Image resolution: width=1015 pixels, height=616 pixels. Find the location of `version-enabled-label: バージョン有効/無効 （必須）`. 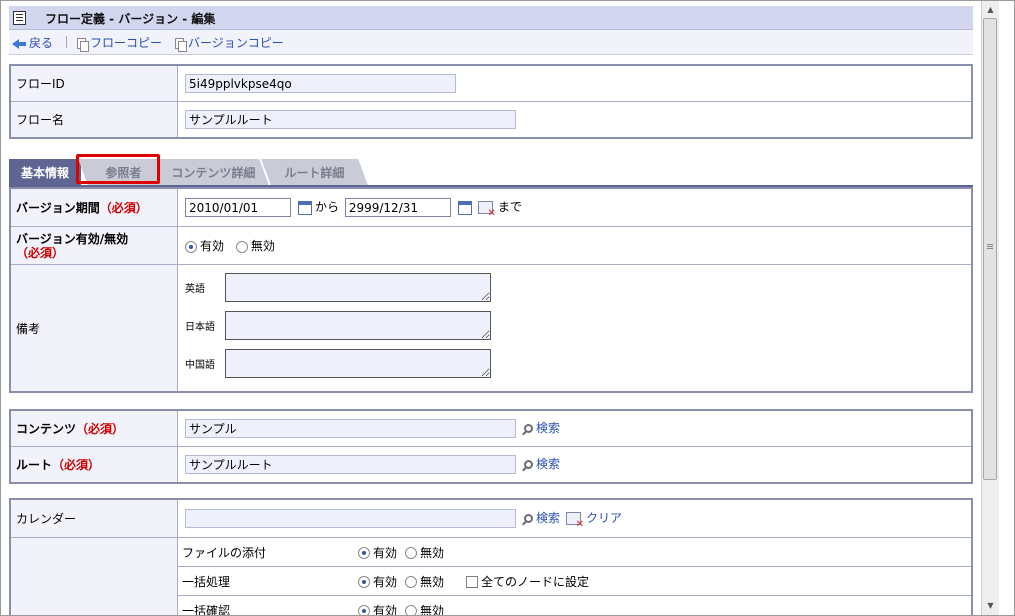

version-enabled-label: バージョン有効/無効 （必須） is located at coordinates (93, 245).